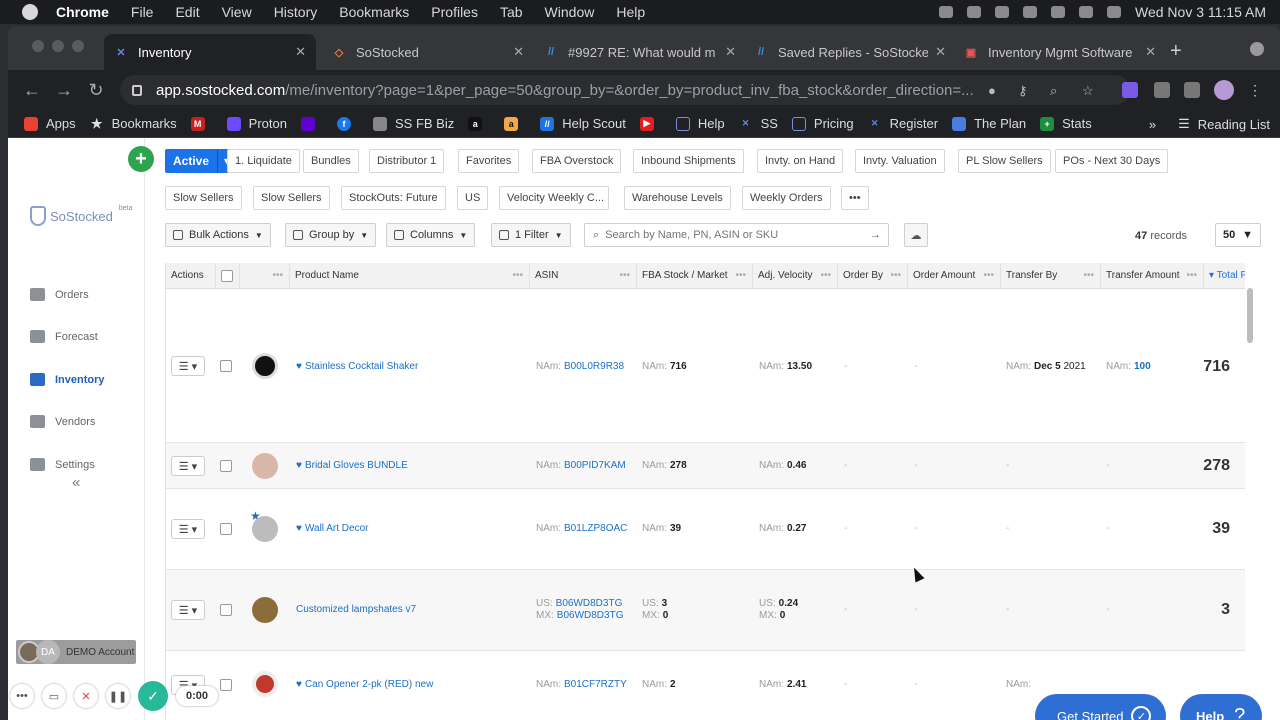 This screenshot has width=1280, height=720. Describe the element at coordinates (82, 12) in the screenshot. I see `menu-app: Chrome` at that location.